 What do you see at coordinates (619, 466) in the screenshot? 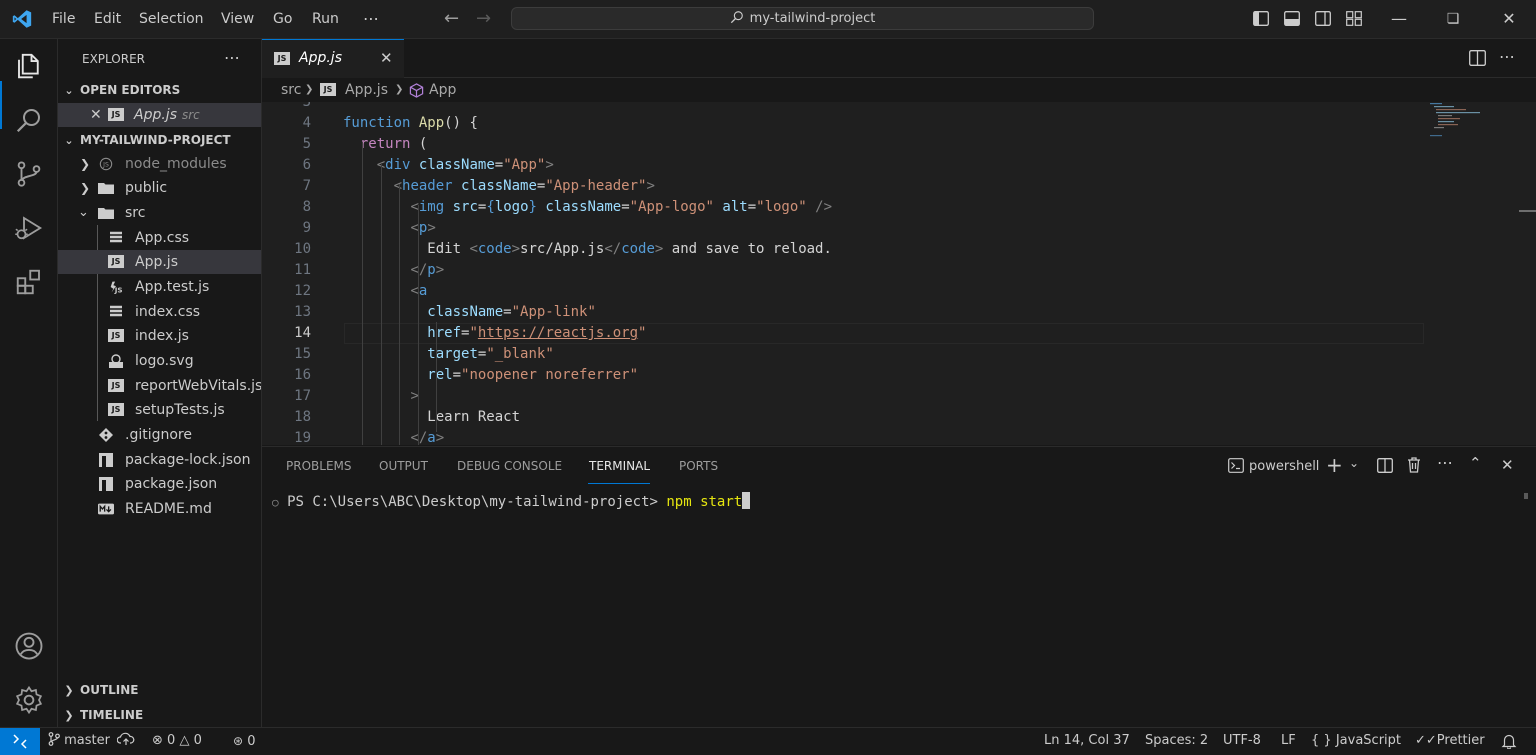
I see `tab-terminal: TERMINAL` at bounding box center [619, 466].